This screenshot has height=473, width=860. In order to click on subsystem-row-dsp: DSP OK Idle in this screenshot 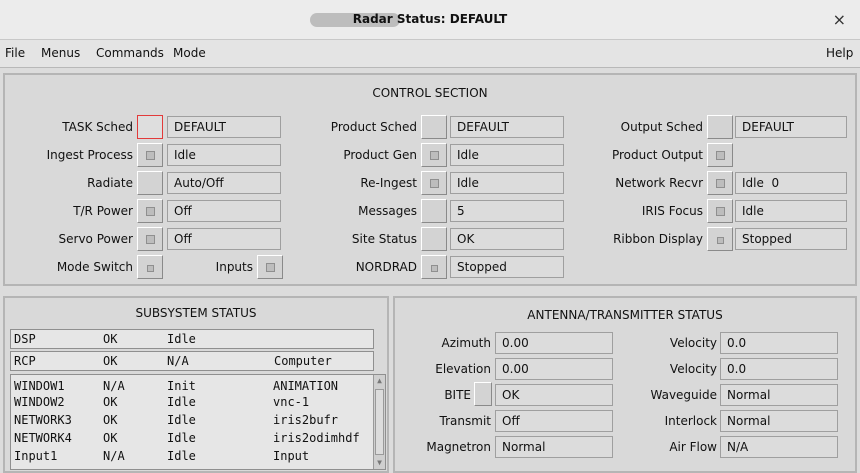, I will do `click(192, 339)`.